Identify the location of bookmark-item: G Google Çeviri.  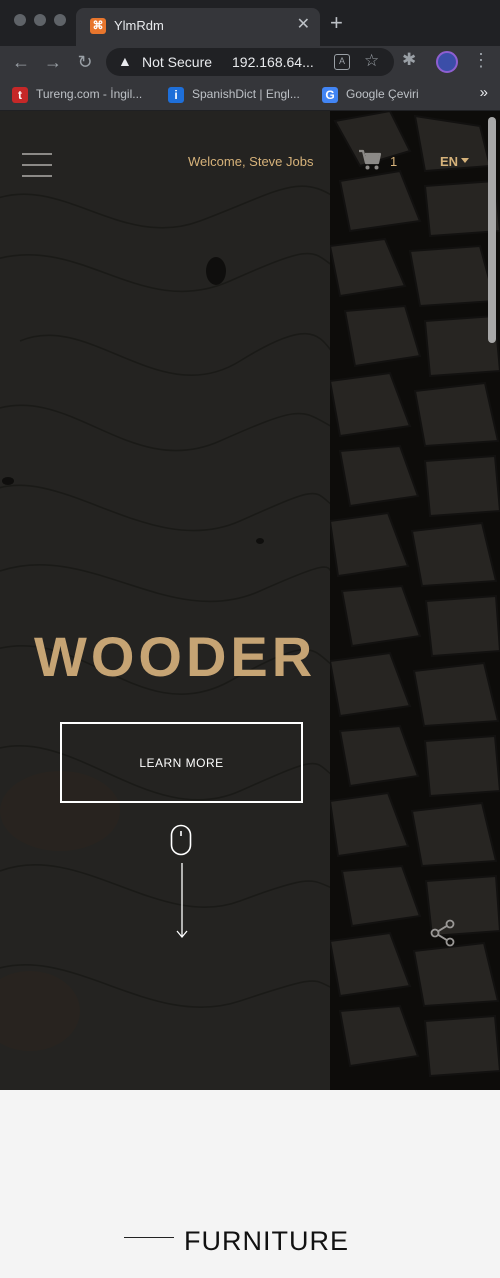
(382, 95).